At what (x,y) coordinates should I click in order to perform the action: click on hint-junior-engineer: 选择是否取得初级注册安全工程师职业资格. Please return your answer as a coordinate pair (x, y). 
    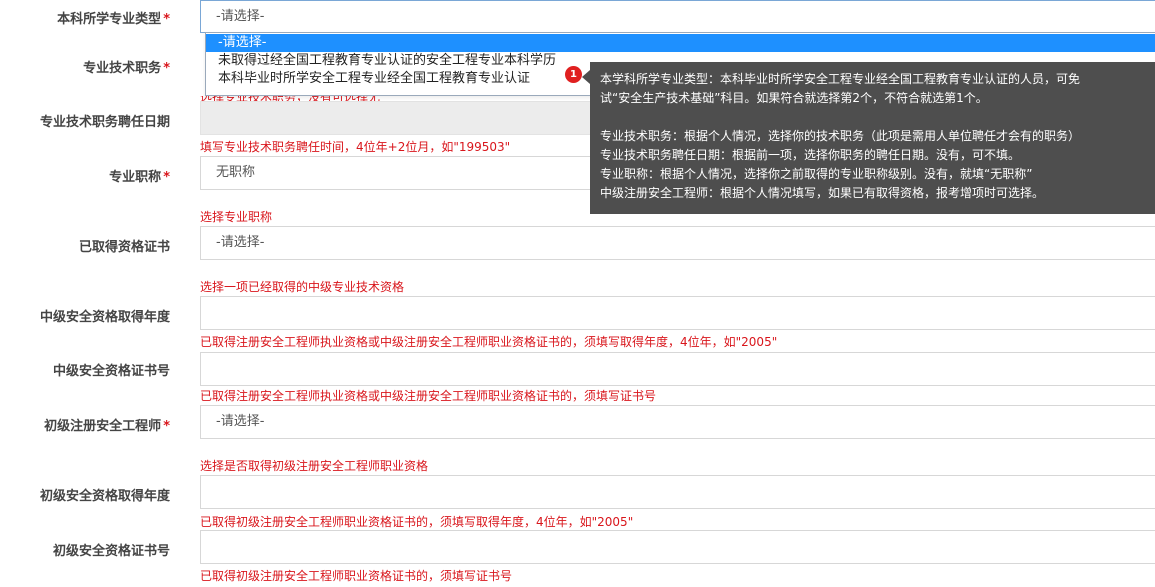
    Looking at the image, I should click on (314, 466).